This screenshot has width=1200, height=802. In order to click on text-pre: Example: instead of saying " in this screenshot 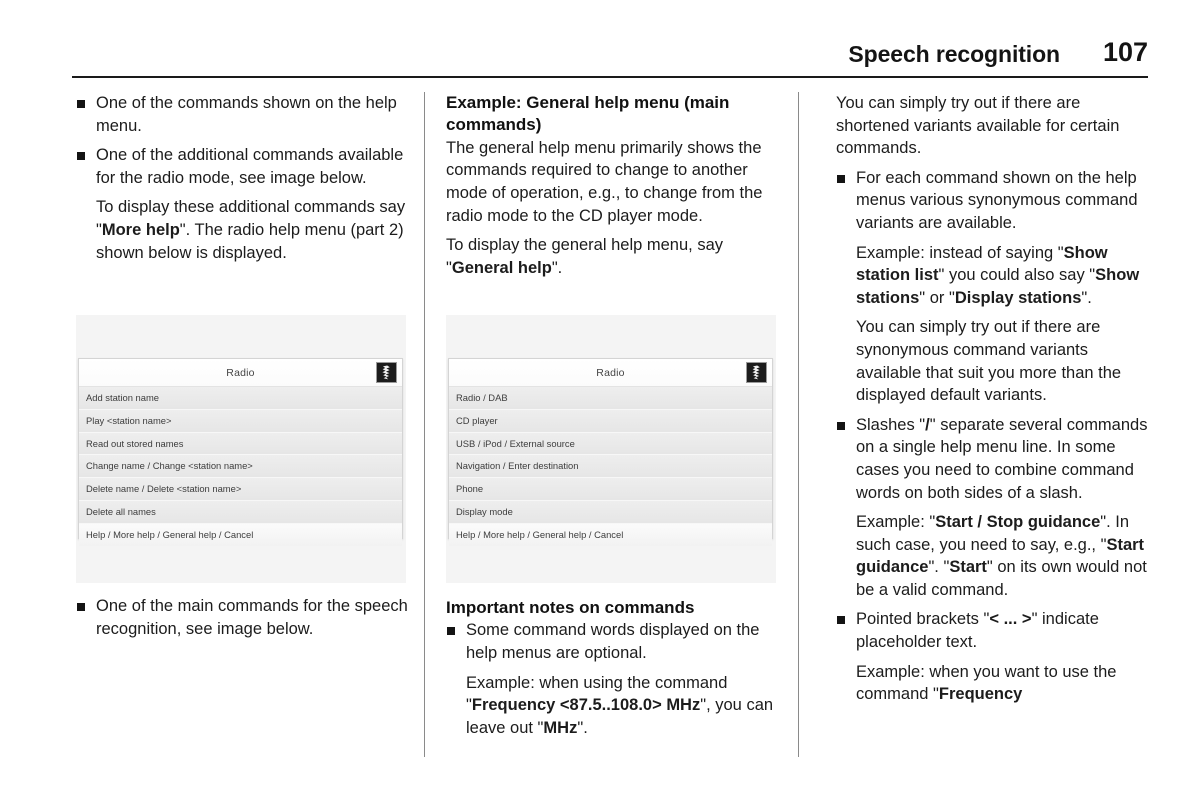, I will do `click(960, 252)`.